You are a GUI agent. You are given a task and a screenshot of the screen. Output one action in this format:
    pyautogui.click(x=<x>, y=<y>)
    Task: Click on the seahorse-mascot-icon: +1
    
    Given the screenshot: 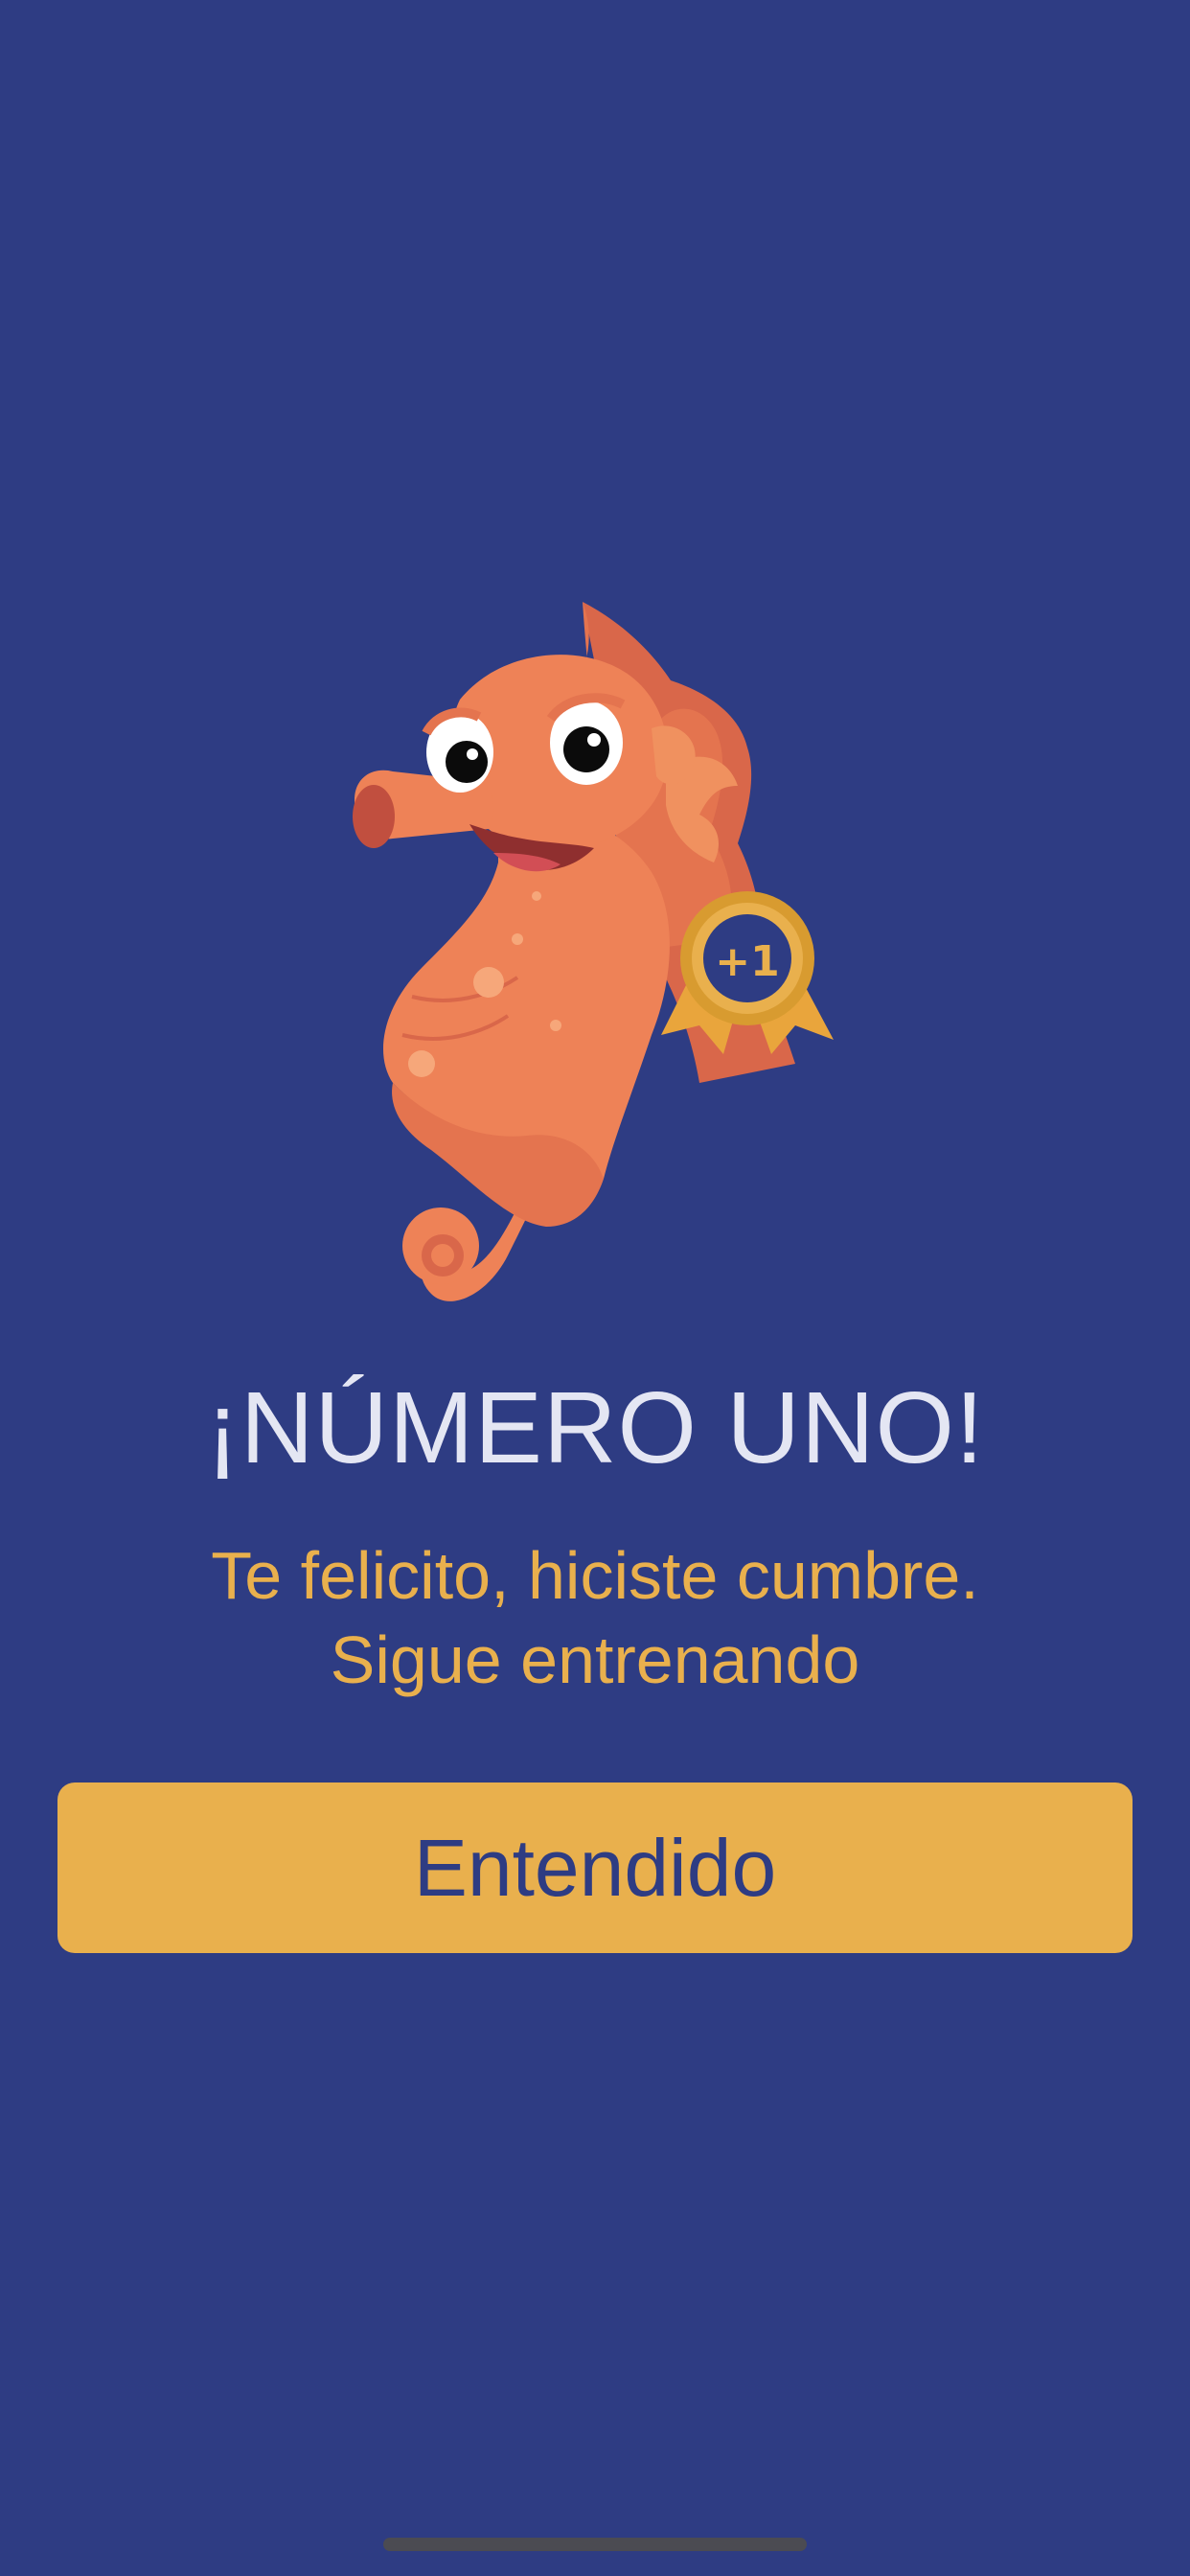 What is the action you would take?
    pyautogui.click(x=594, y=958)
    